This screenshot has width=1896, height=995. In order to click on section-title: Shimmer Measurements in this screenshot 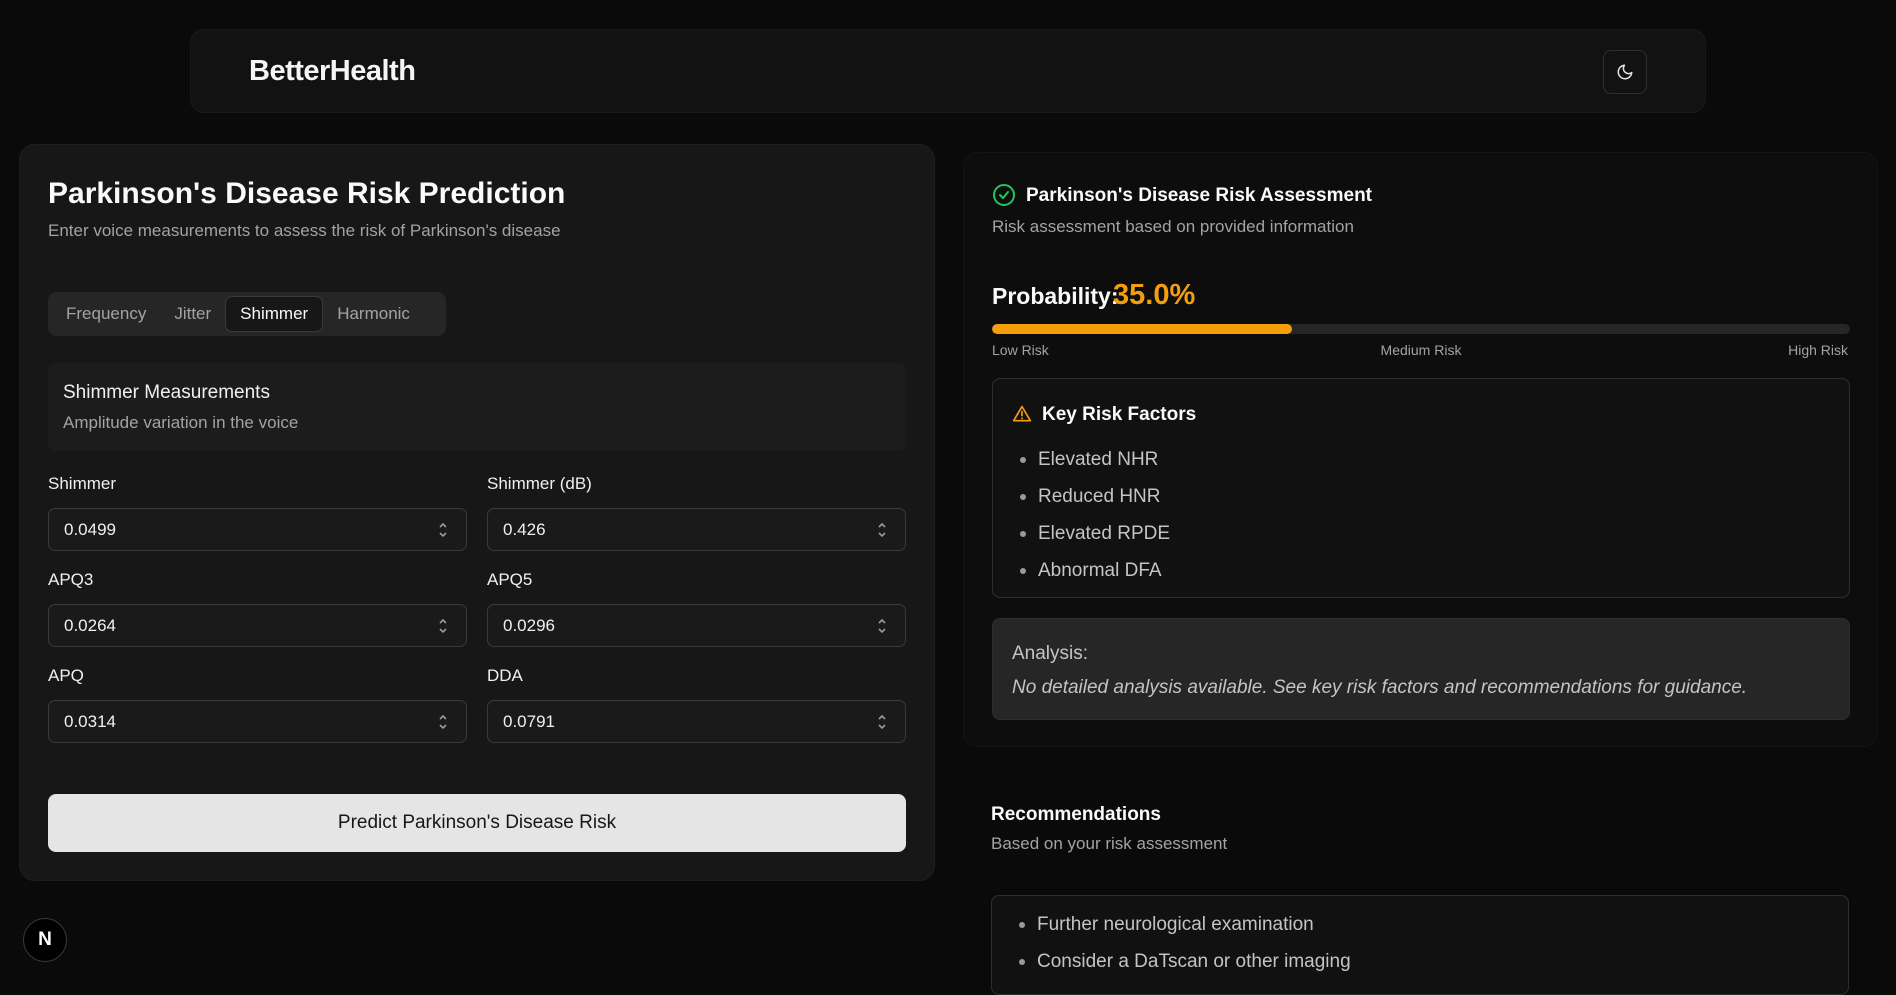, I will do `click(166, 392)`.